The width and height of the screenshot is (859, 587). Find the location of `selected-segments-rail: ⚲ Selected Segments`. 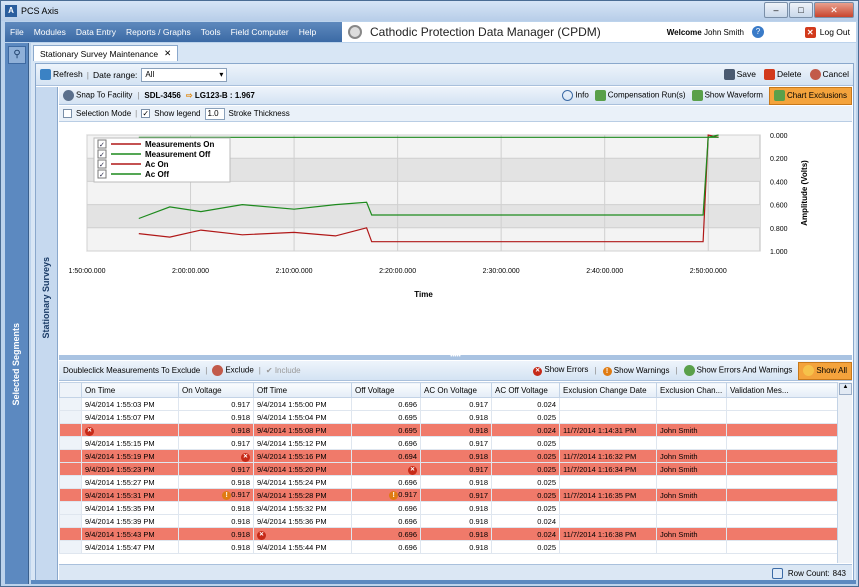

selected-segments-rail: ⚲ Selected Segments is located at coordinates (17, 313).